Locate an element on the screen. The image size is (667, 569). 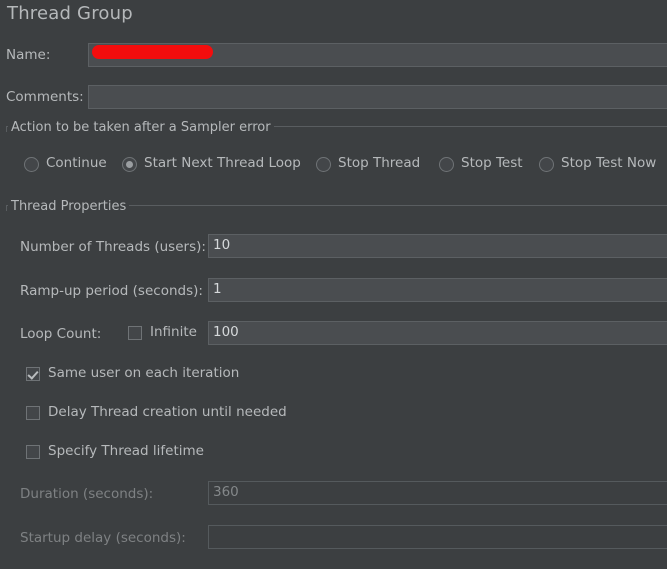
radio-stop-test-now-label: Stop Test Now is located at coordinates (609, 163).